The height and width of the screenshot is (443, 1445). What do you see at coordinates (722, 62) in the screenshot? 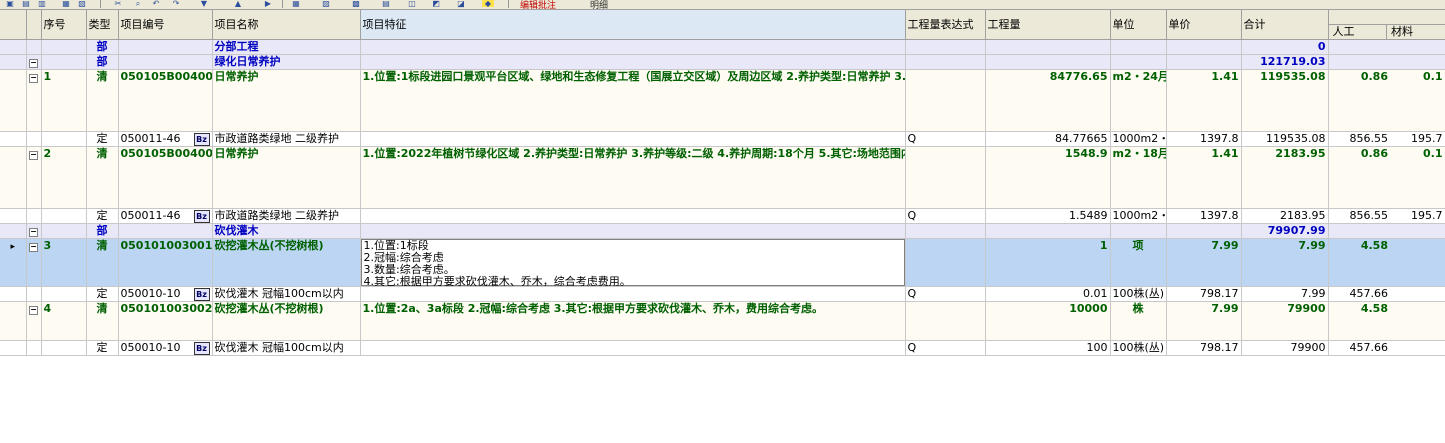
I see `table-row: − 部 绿化日常养护 121719.03` at bounding box center [722, 62].